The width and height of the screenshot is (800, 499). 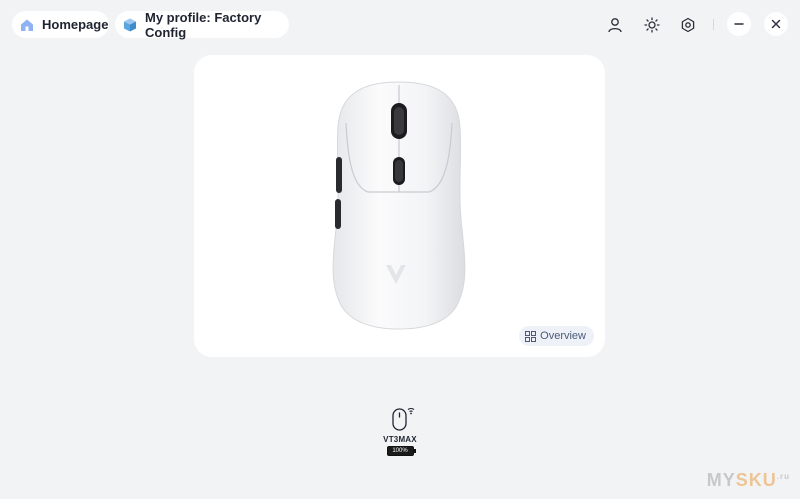 I want to click on mouse-wireless-icon, so click(x=403, y=419).